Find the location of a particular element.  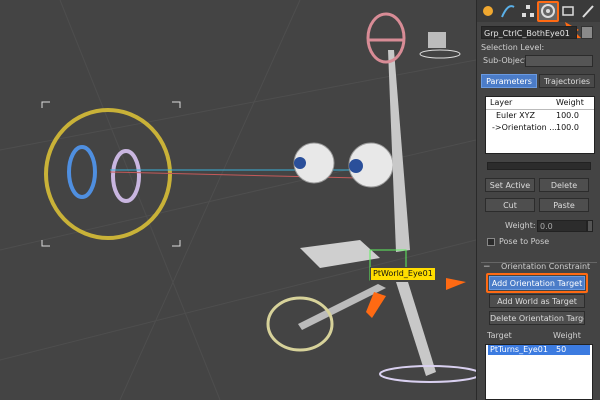

target-weight-column-header: Weight is located at coordinates (567, 335).